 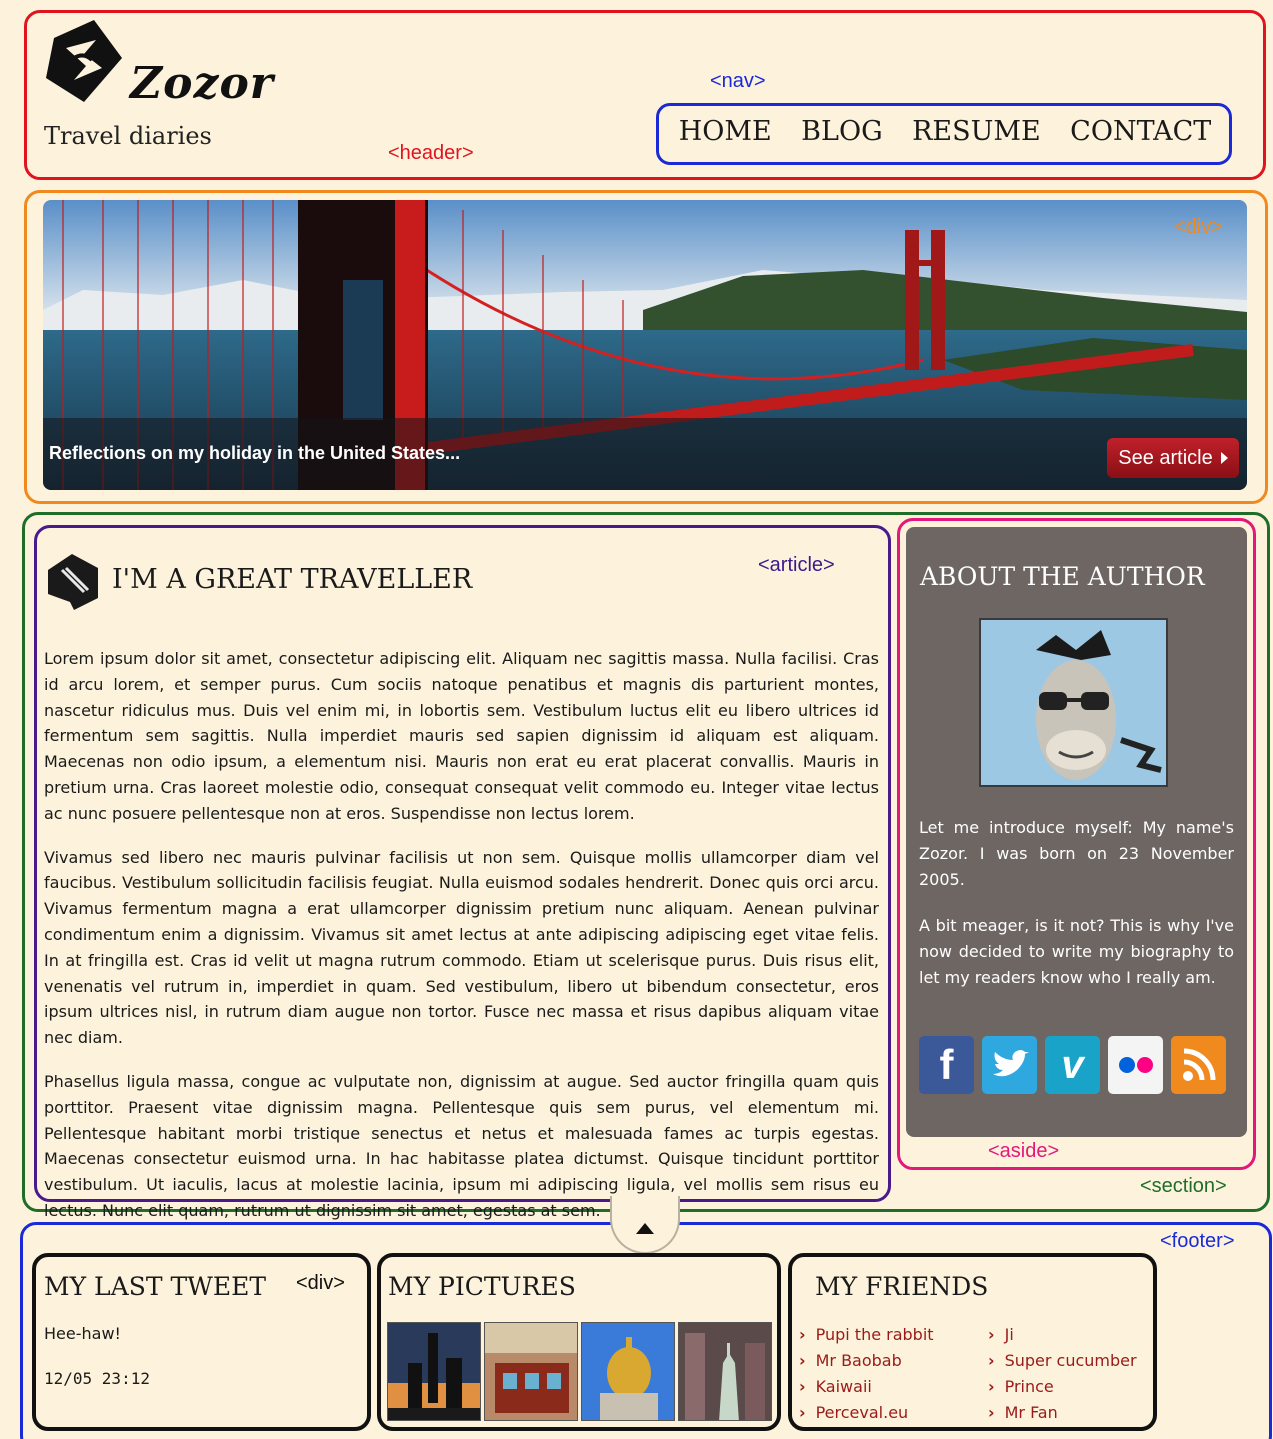 I want to click on friend-link: Kaiwaii, so click(x=866, y=1387).